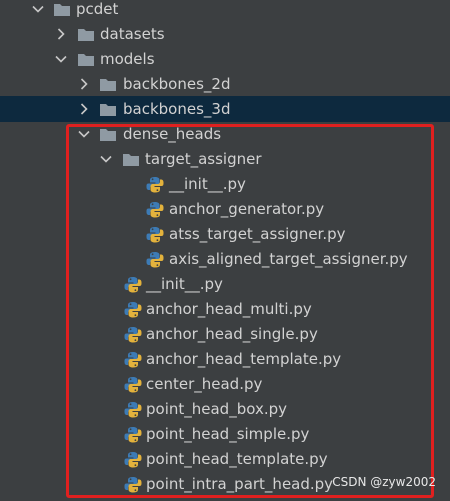 The image size is (450, 501). What do you see at coordinates (225, 34) in the screenshot?
I see `tree-item-datasets: datasets` at bounding box center [225, 34].